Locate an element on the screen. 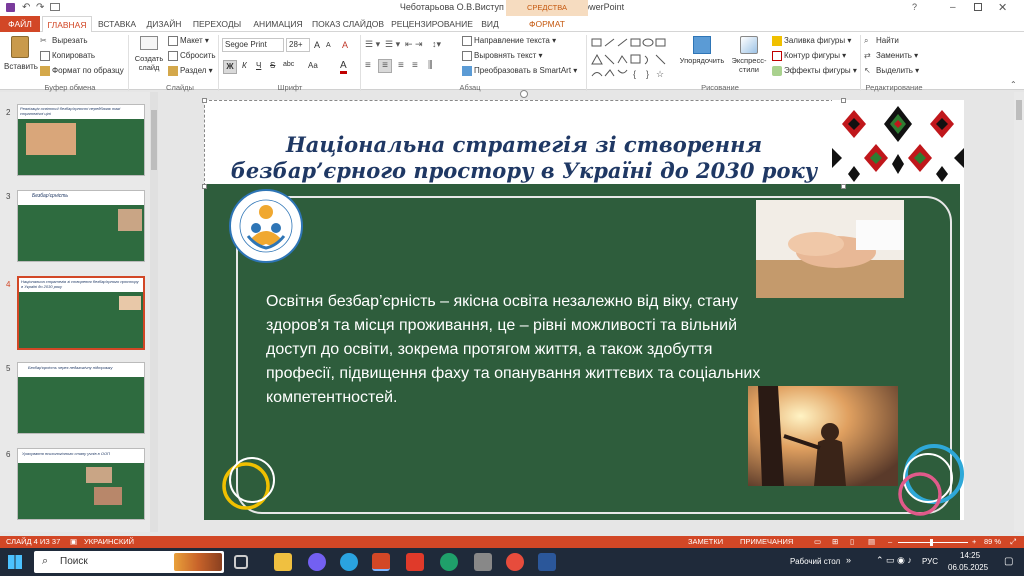 This screenshot has width=1024, height=576. reading-view-icon: ▯ is located at coordinates (852, 541).